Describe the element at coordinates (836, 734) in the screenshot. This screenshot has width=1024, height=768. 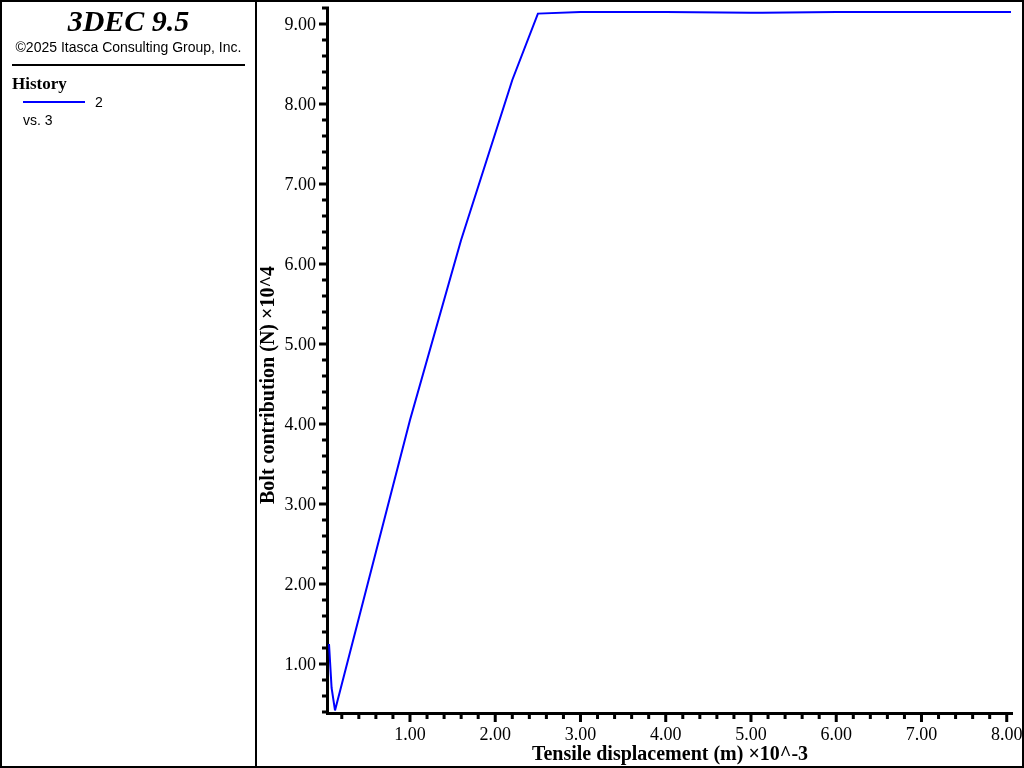
I see `x-tick-label: 6.00` at that location.